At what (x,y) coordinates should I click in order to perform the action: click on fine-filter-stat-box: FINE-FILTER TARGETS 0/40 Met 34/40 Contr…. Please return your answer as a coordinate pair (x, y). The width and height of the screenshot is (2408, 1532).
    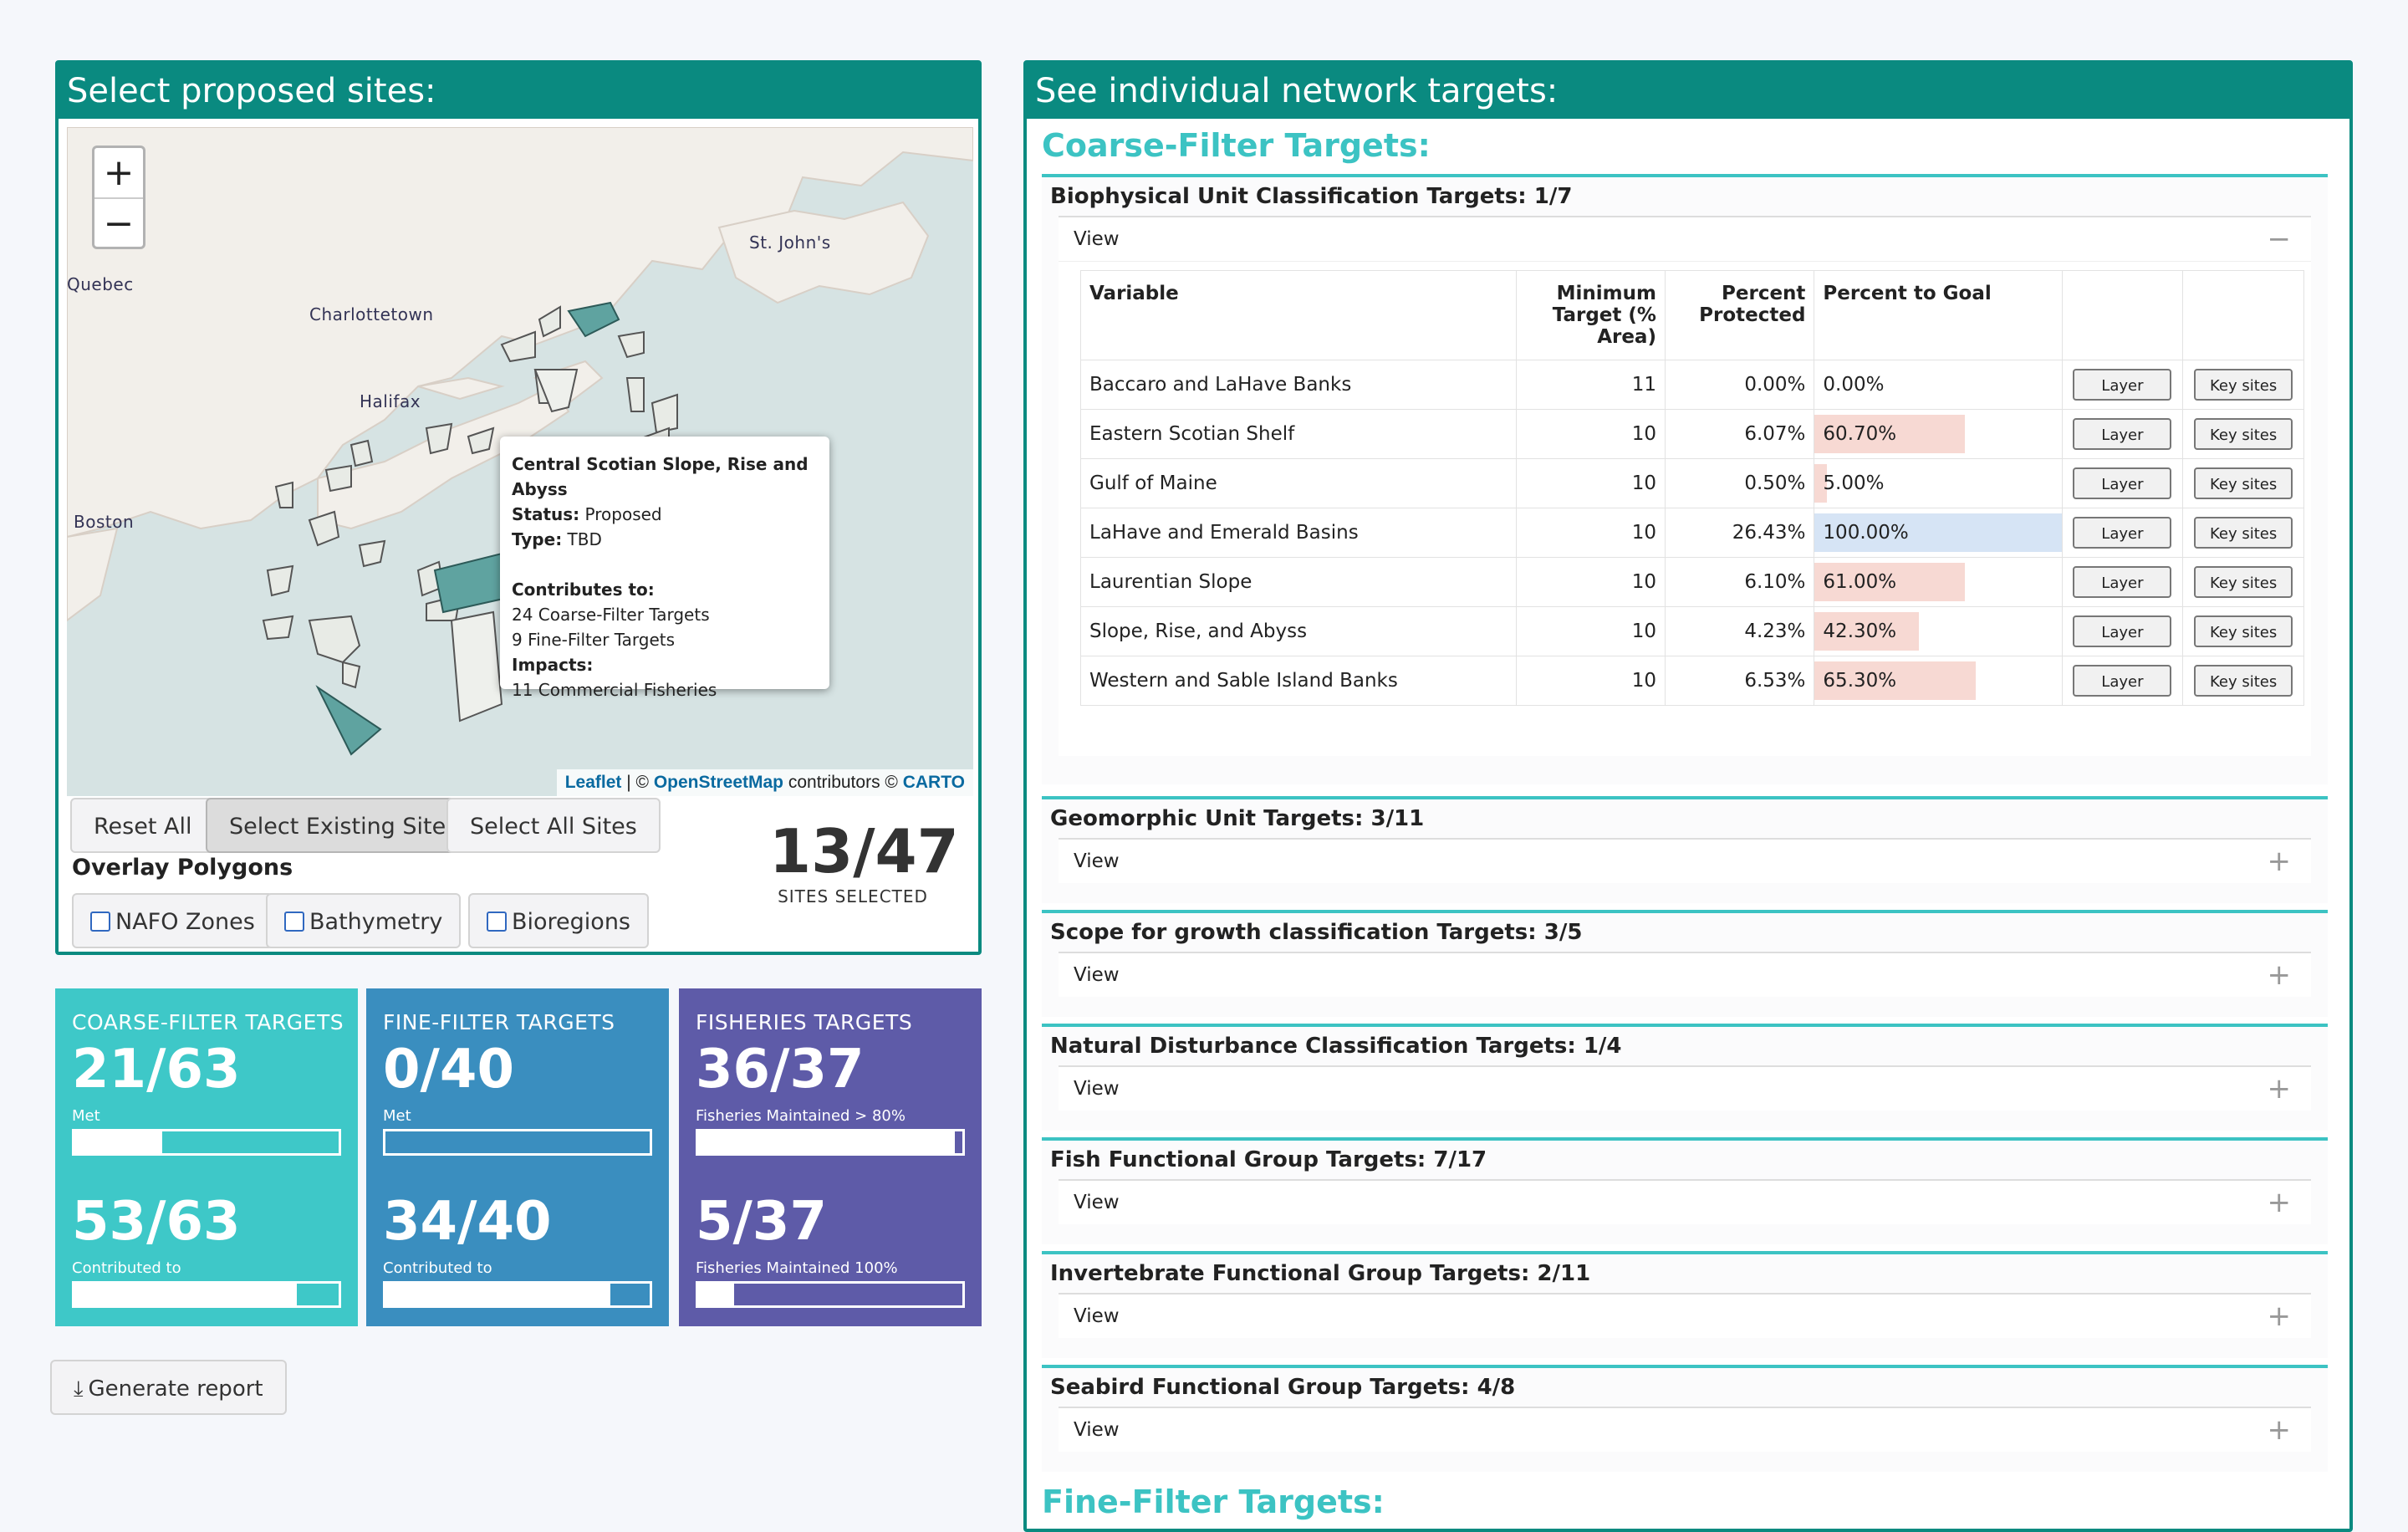
    Looking at the image, I should click on (517, 1157).